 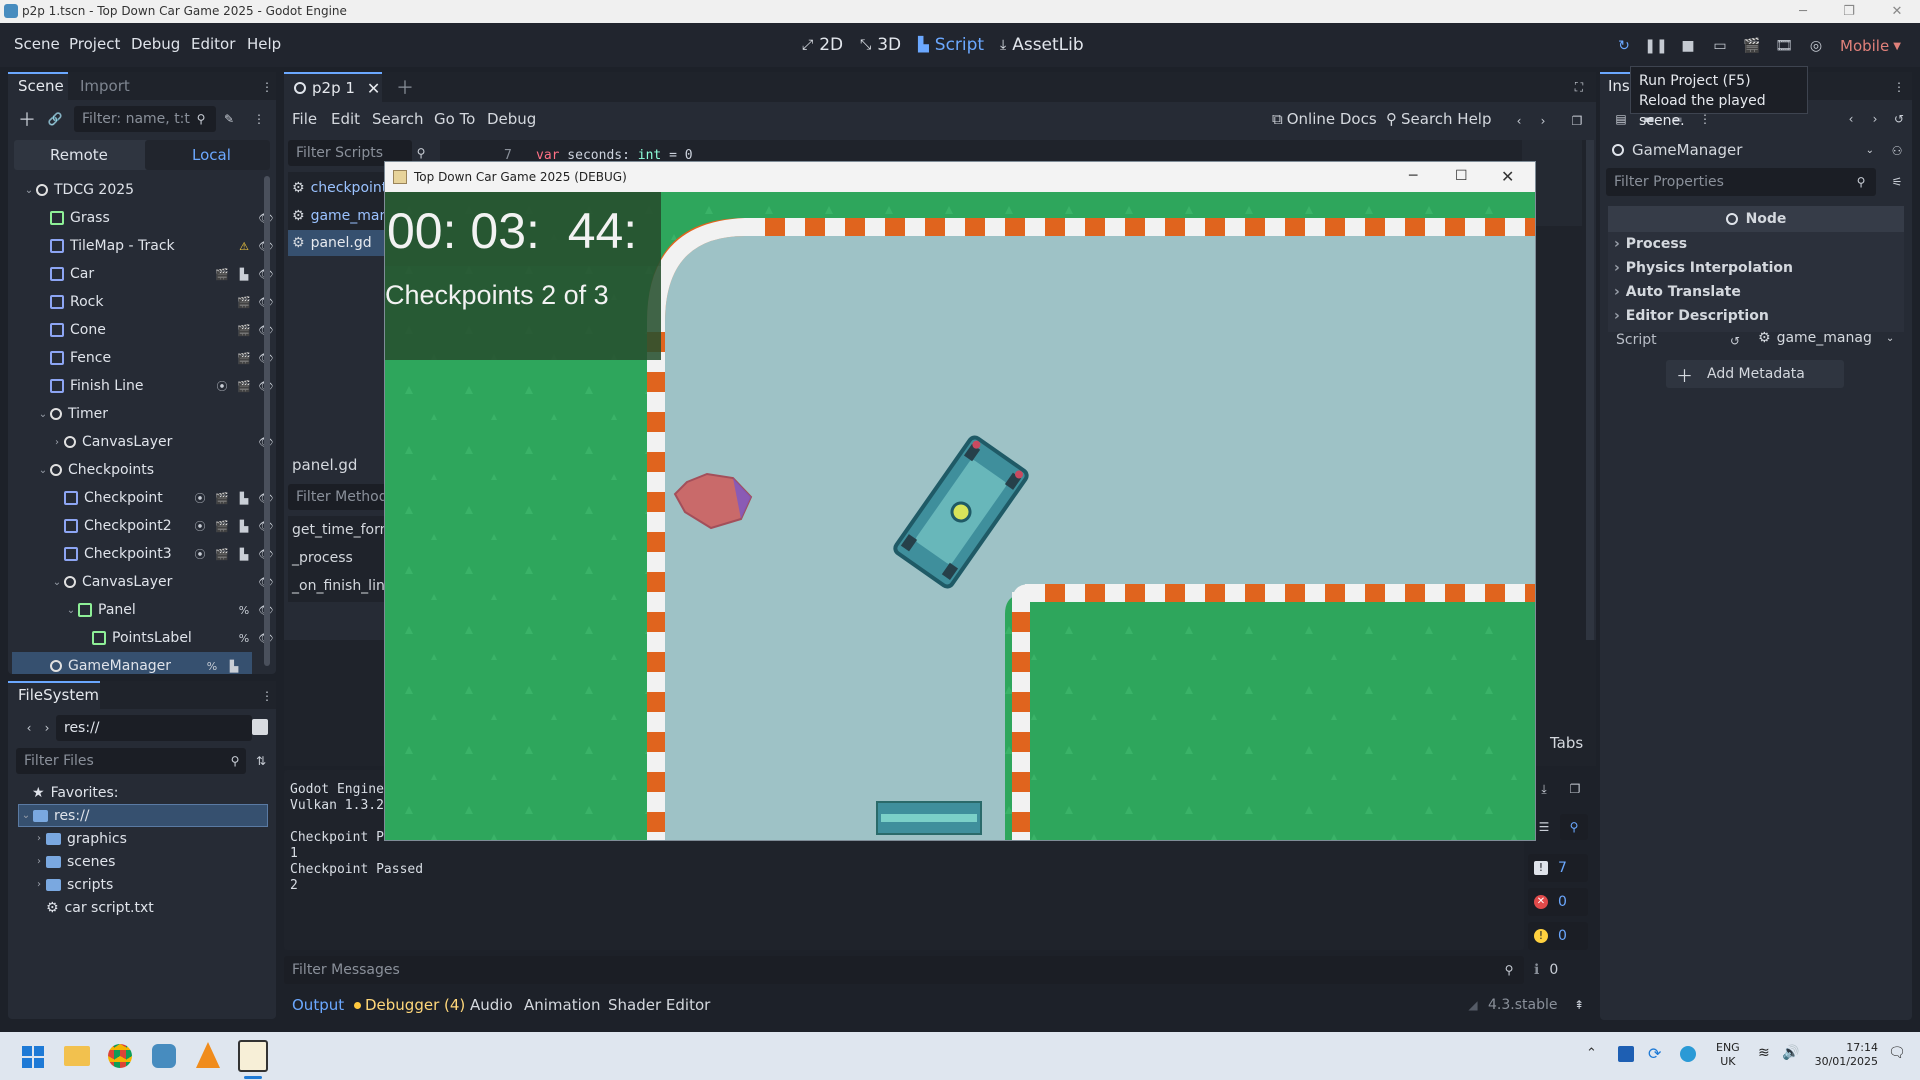 What do you see at coordinates (244, 246) in the screenshot?
I see `warning-icon: ⚠` at bounding box center [244, 246].